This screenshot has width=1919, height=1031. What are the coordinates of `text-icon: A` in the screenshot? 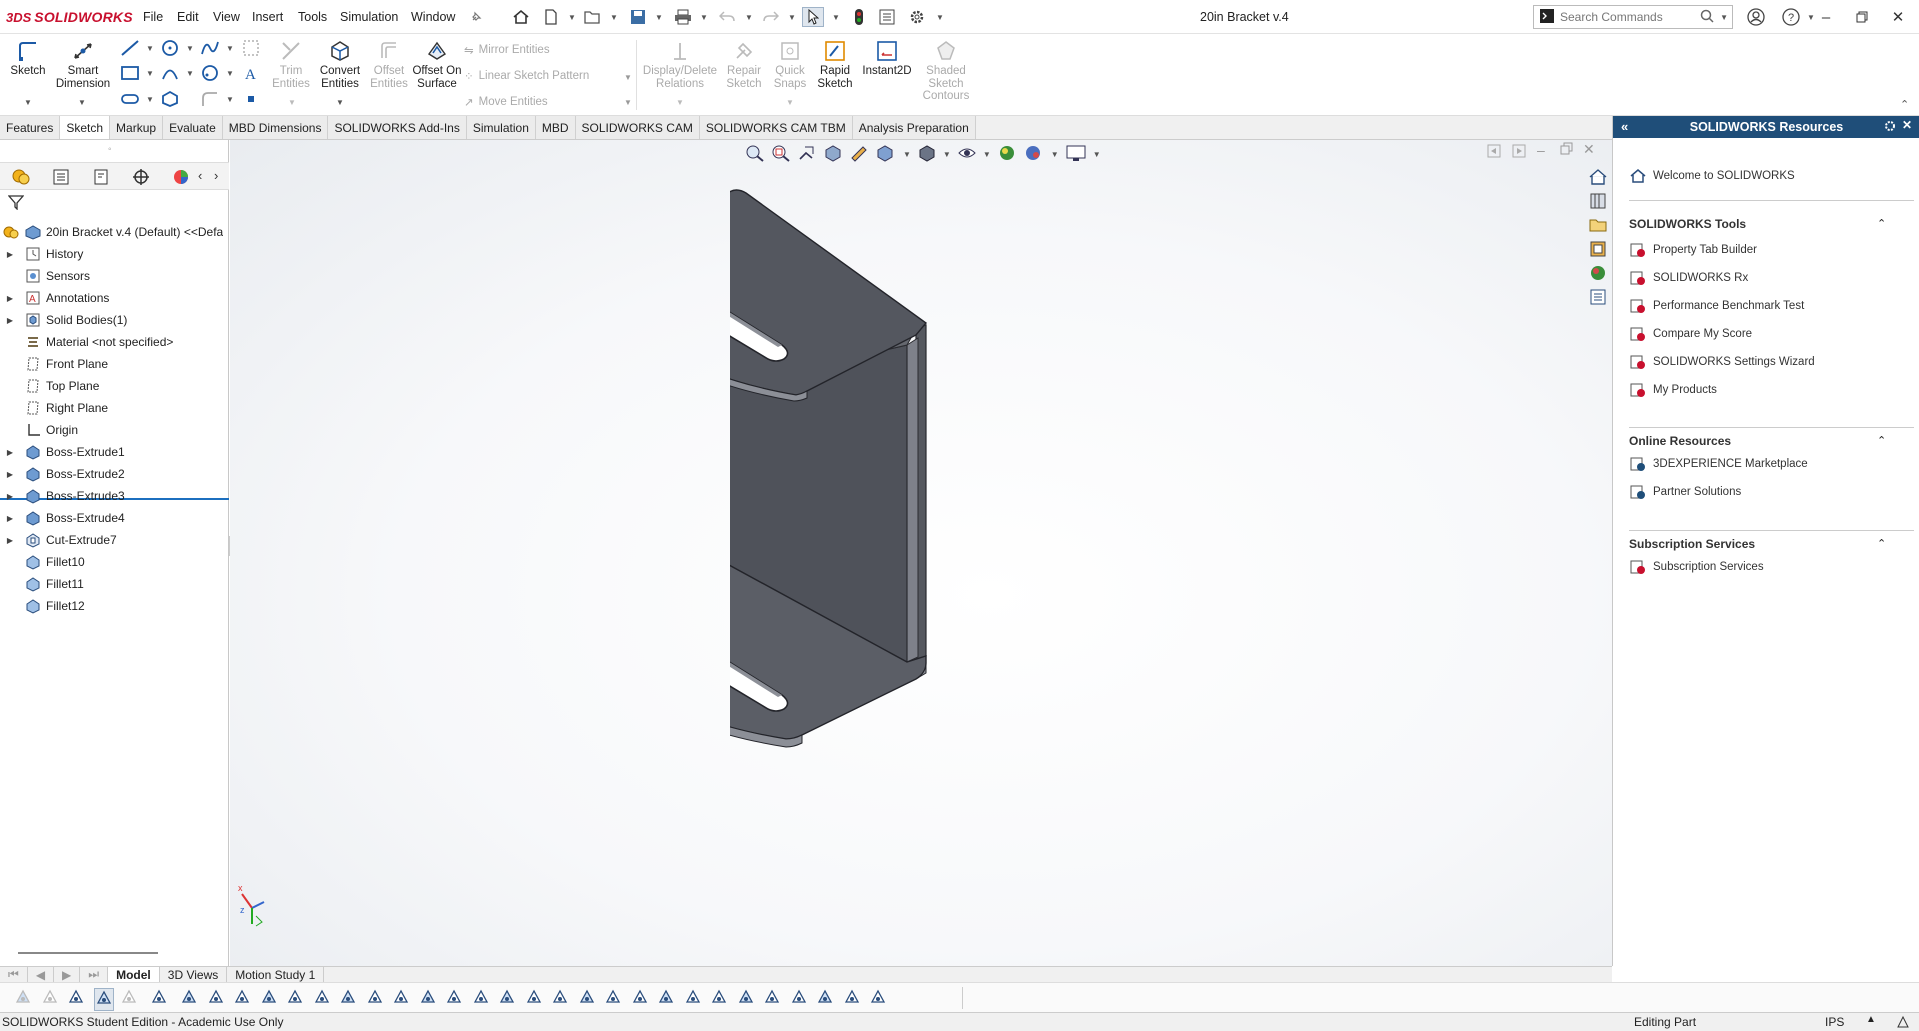 It's located at (251, 74).